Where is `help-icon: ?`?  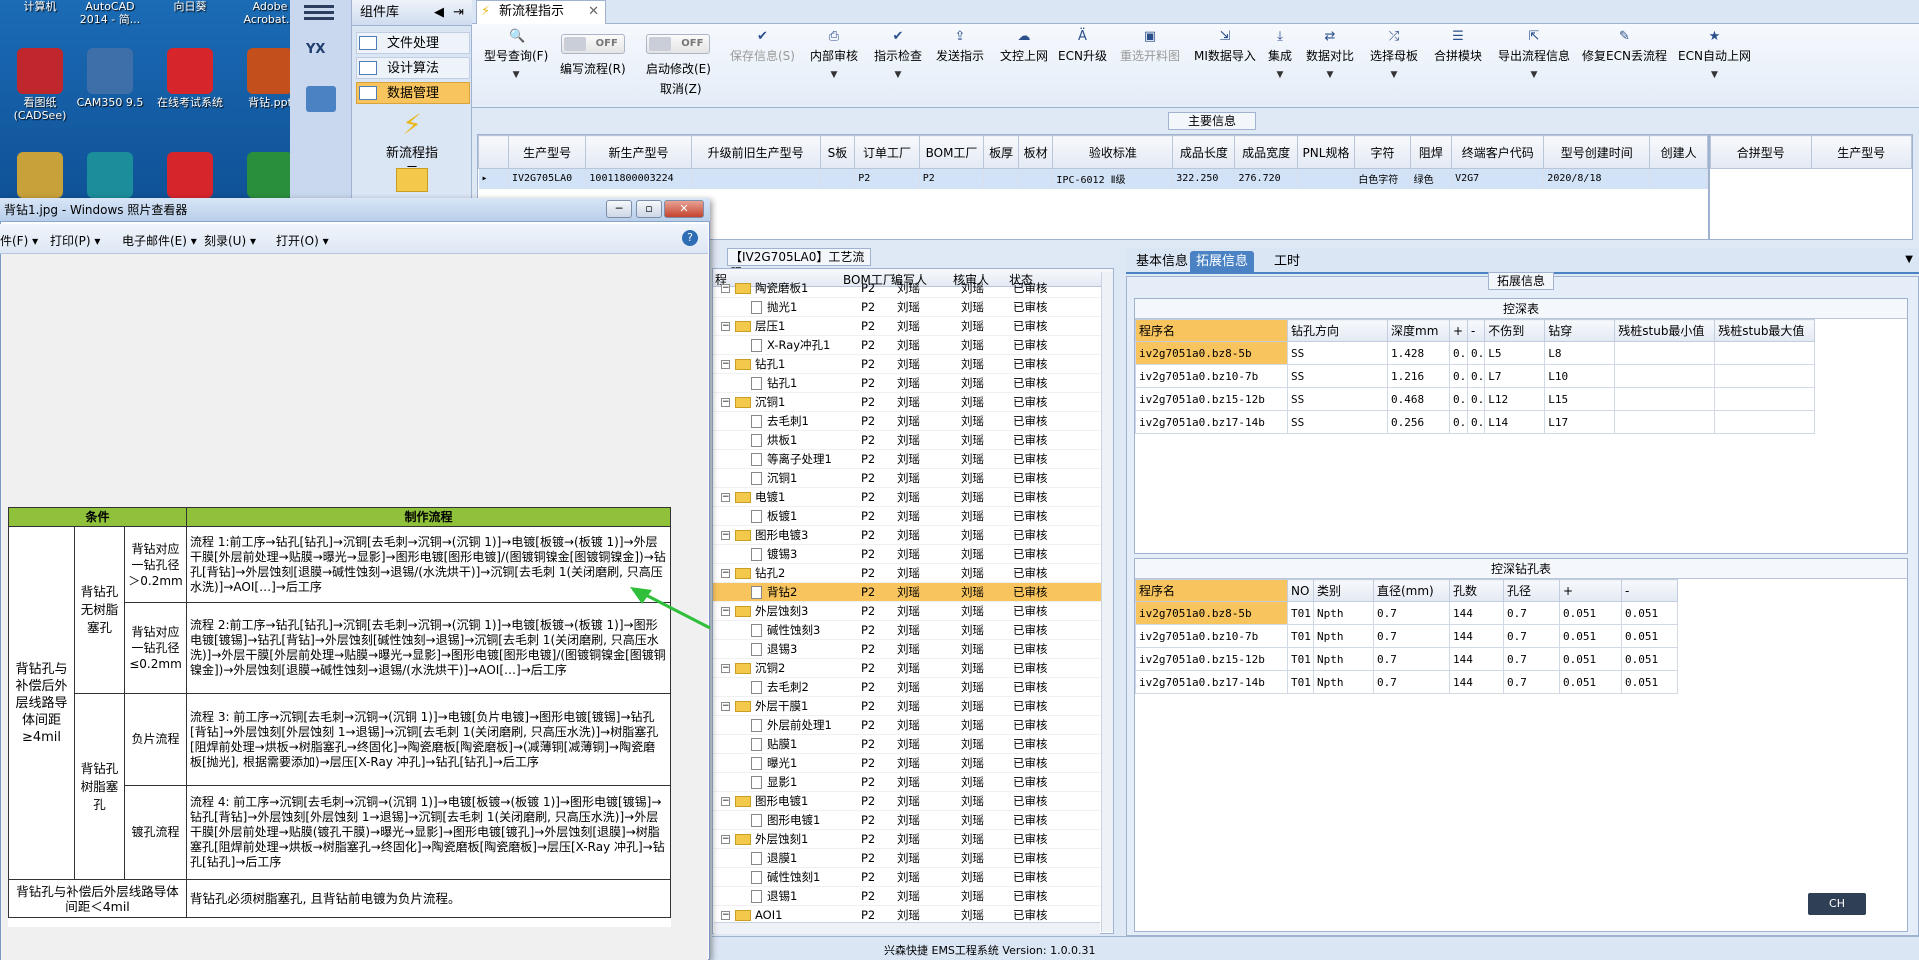 help-icon: ? is located at coordinates (690, 238).